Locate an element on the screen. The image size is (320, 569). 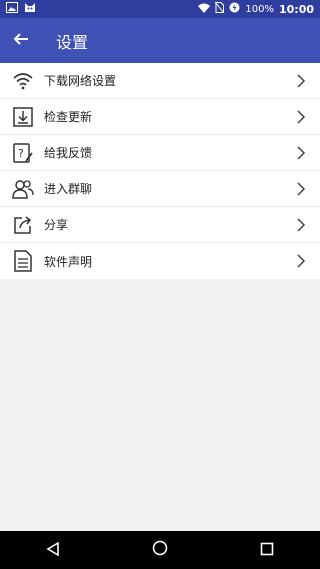
clock: 10:00 is located at coordinates (296, 9).